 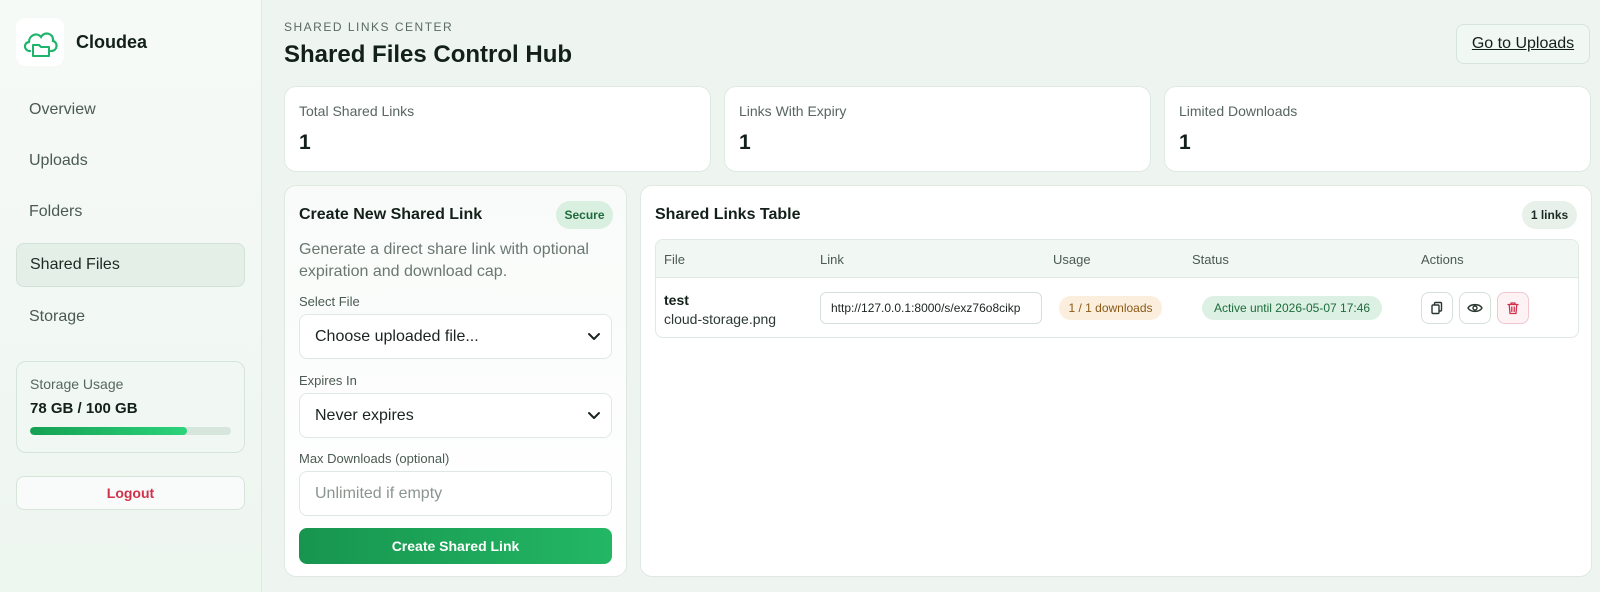 I want to click on page-title: Shared Files Control Hub, so click(x=428, y=54).